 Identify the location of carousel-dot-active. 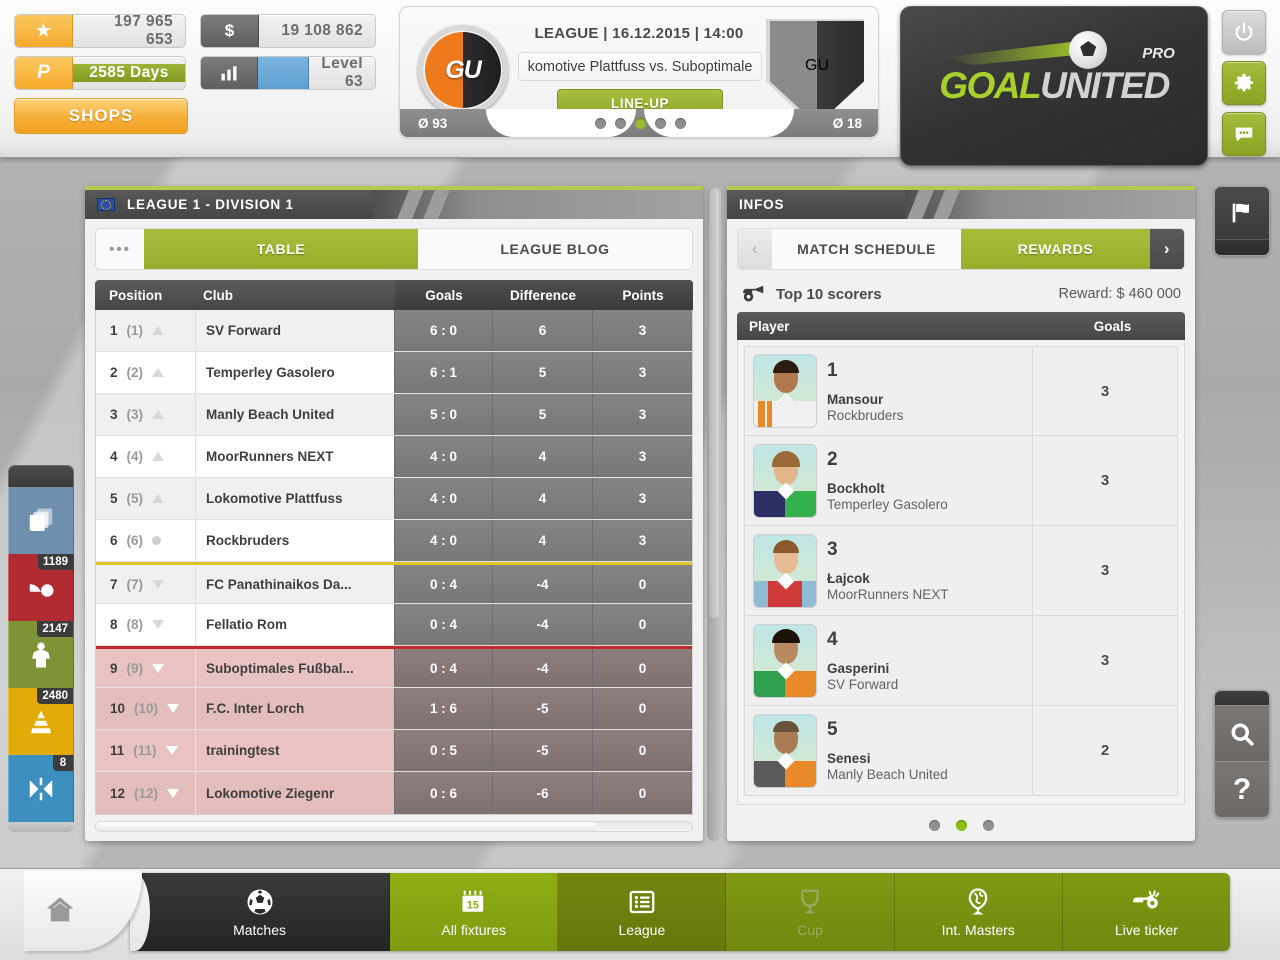
(640, 123).